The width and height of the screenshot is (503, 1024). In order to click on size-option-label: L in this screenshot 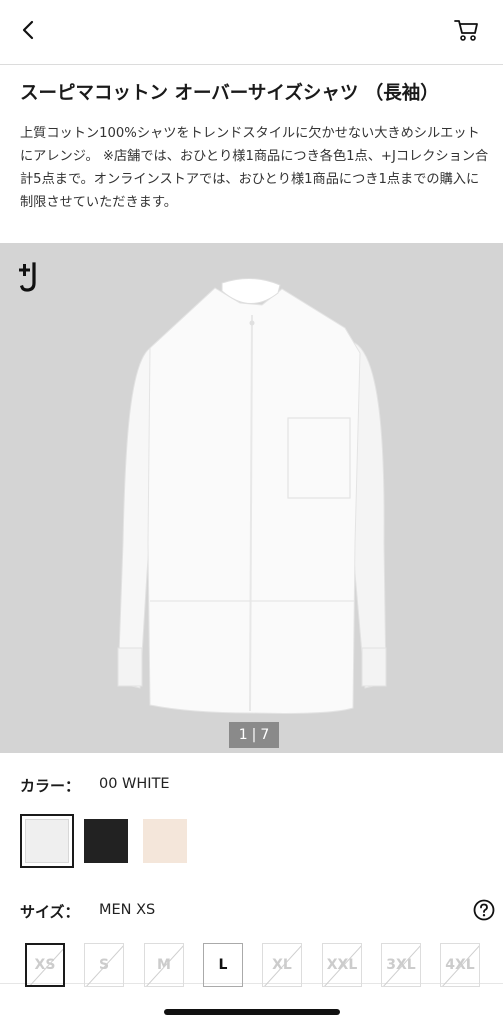, I will do `click(223, 965)`.